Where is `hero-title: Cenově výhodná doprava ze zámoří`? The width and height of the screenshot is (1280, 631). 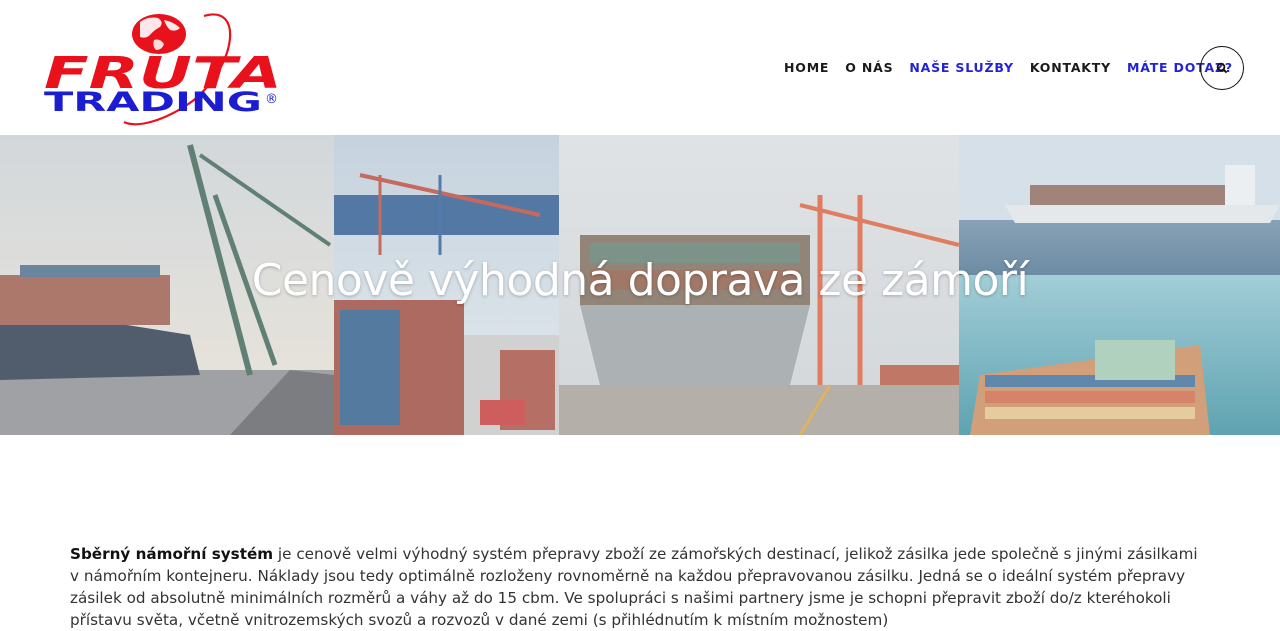 hero-title: Cenově výhodná doprava ze zámoří is located at coordinates (640, 280).